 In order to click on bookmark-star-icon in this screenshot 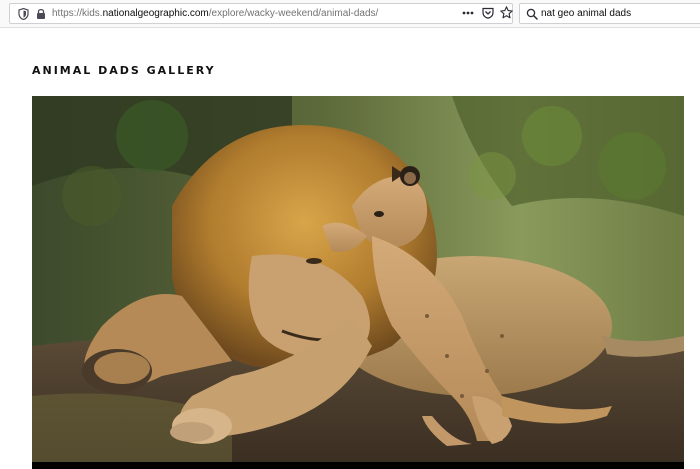, I will do `click(506, 12)`.